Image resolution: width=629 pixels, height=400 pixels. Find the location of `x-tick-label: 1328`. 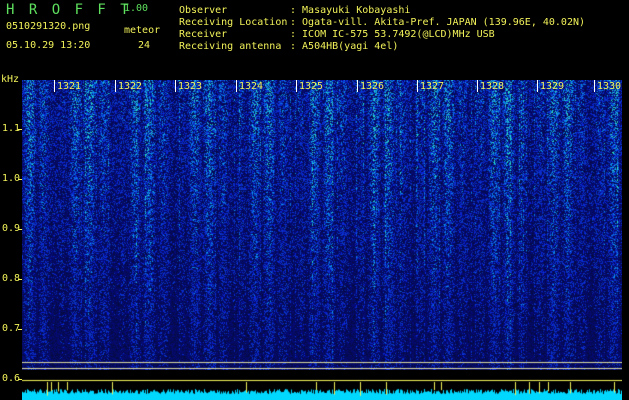

x-tick-label: 1328 is located at coordinates (492, 86).